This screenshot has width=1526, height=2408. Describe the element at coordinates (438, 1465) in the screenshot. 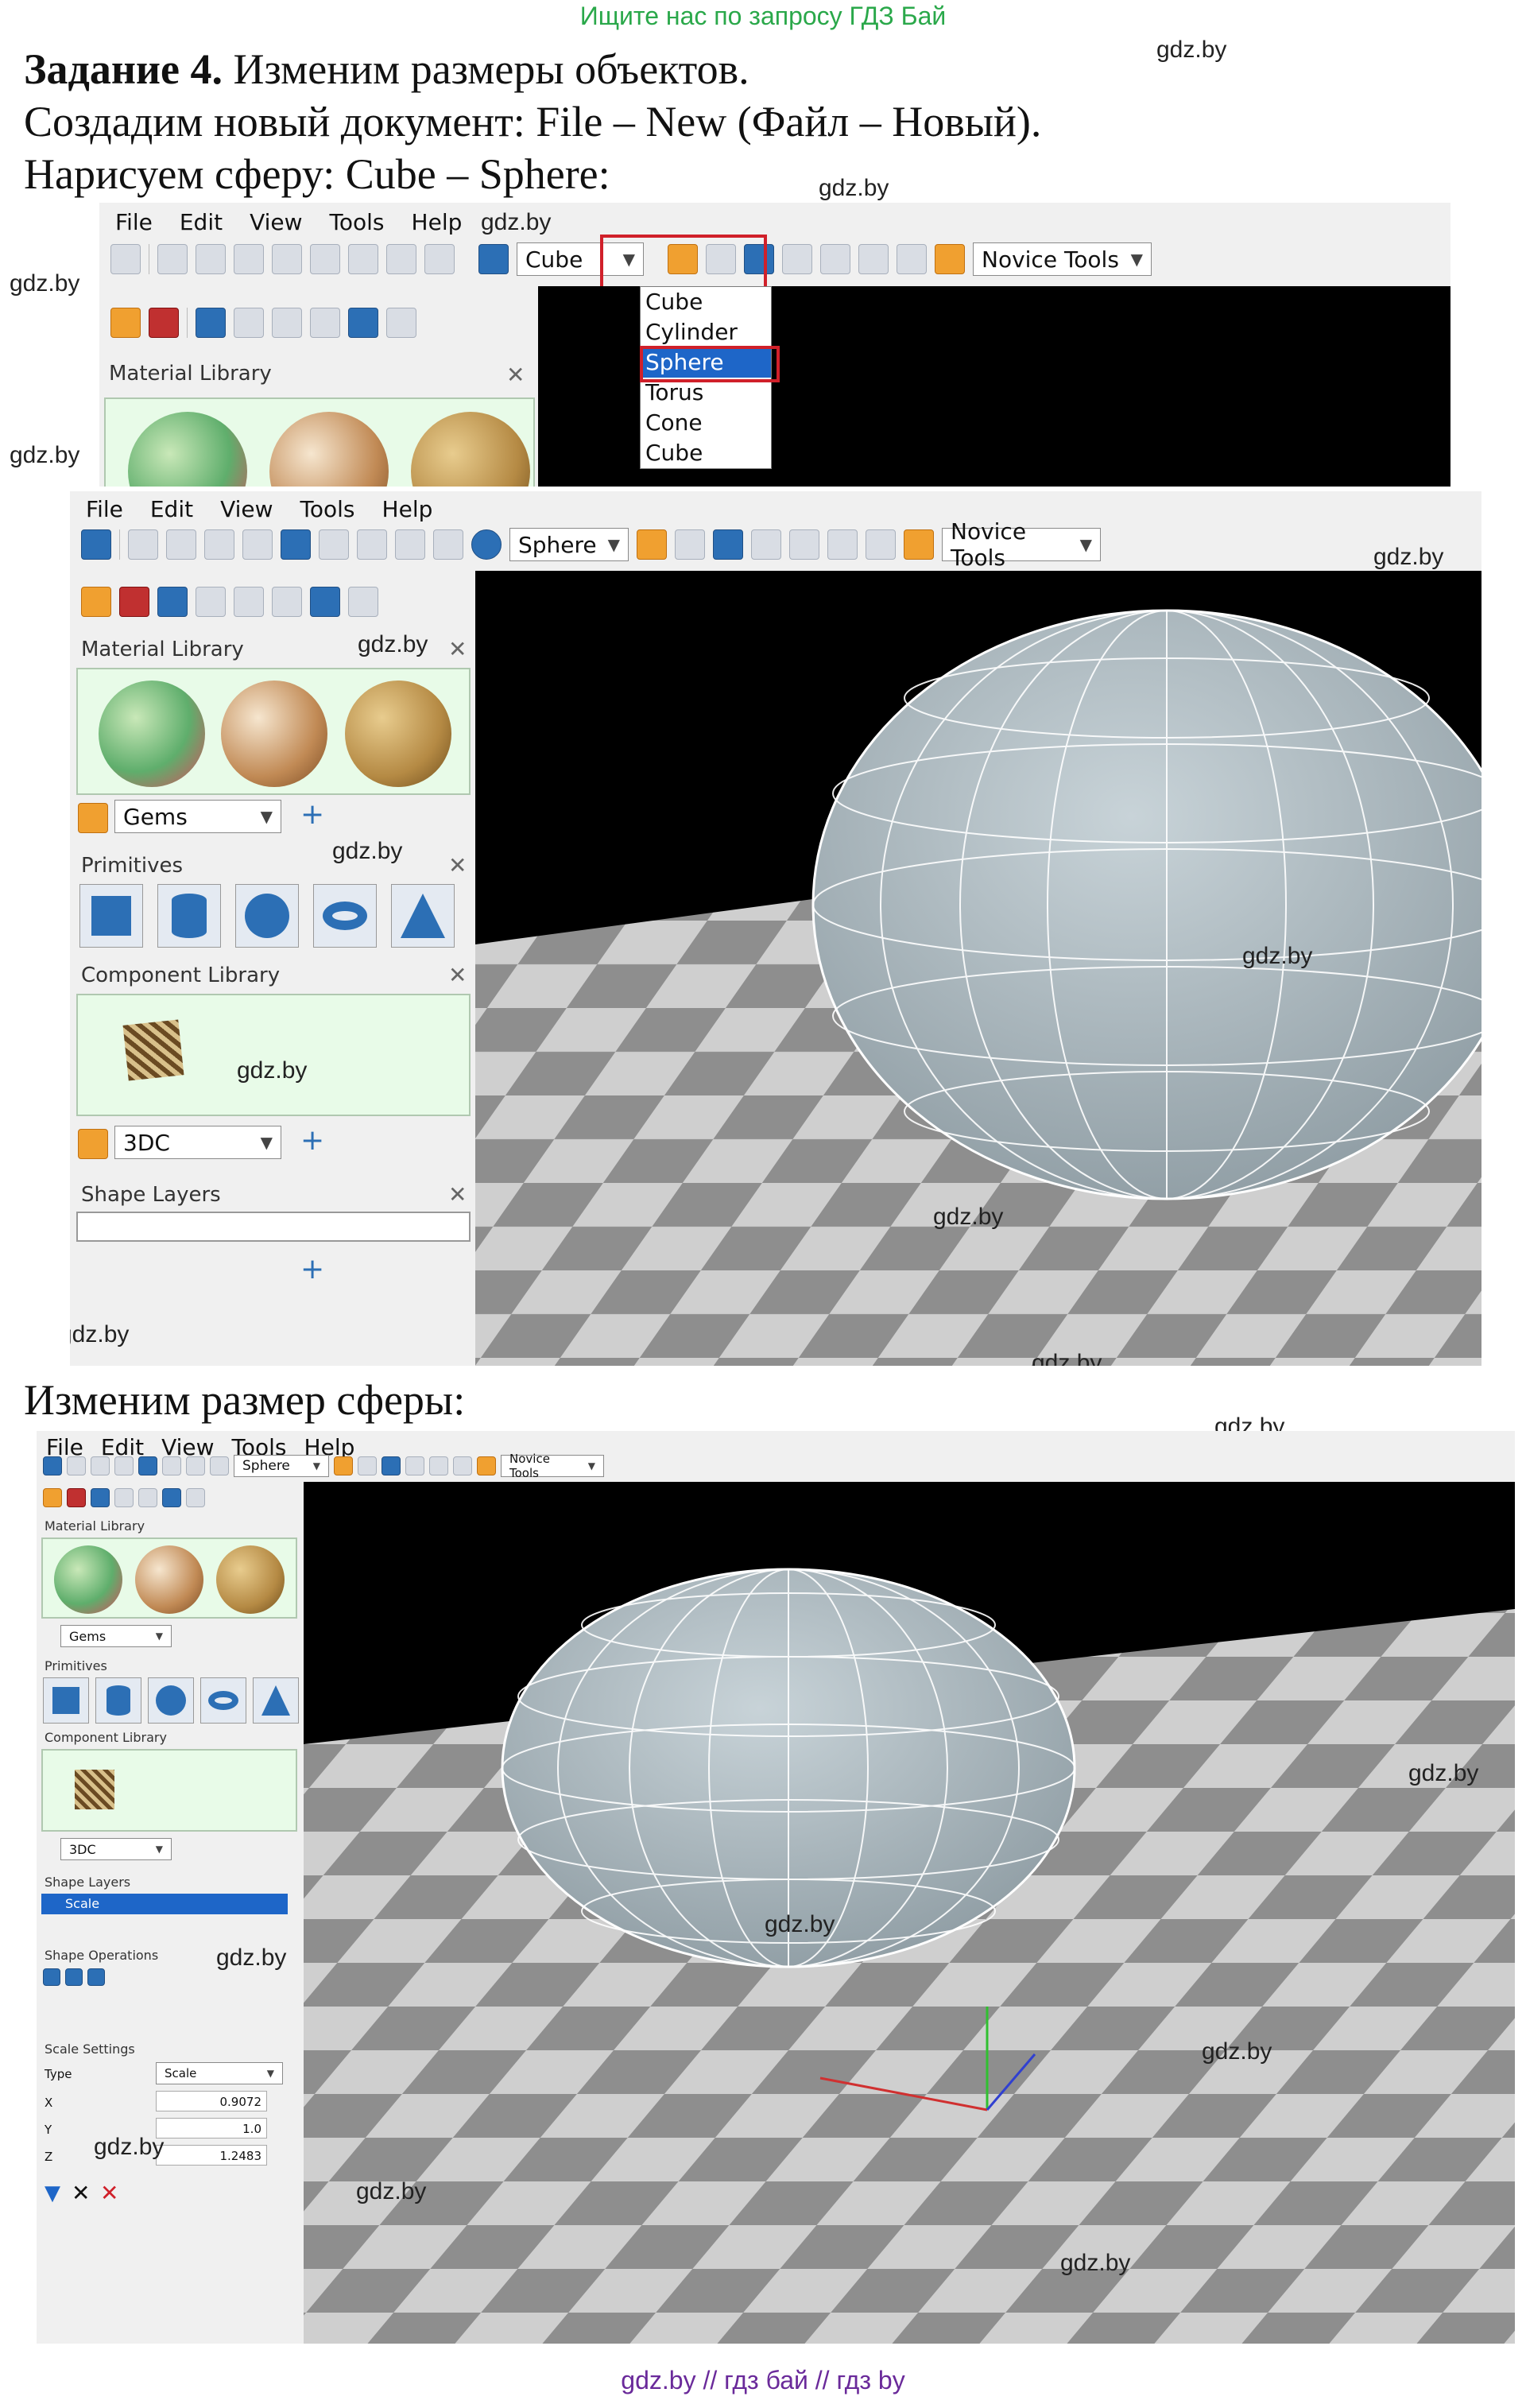

I see `hand-icon` at that location.